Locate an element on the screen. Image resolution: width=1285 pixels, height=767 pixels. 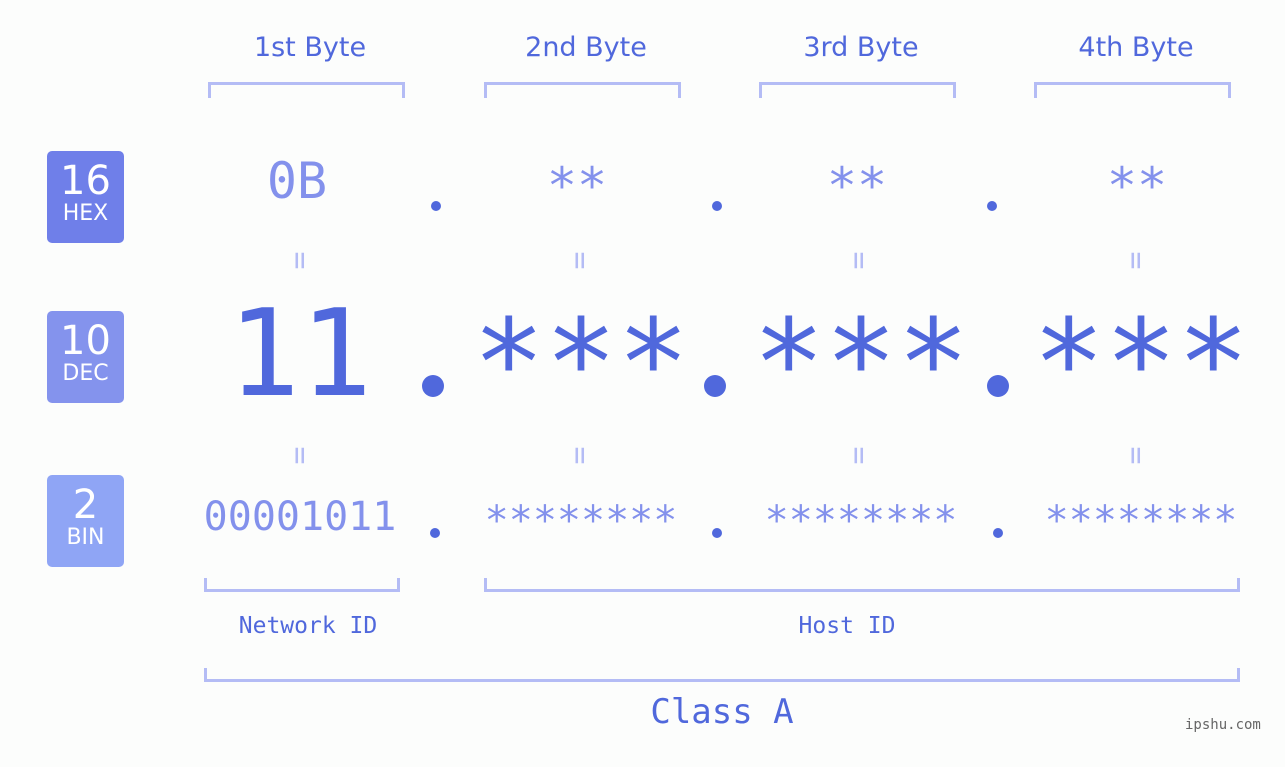
watermark: ipshu.com is located at coordinates (1223, 725).